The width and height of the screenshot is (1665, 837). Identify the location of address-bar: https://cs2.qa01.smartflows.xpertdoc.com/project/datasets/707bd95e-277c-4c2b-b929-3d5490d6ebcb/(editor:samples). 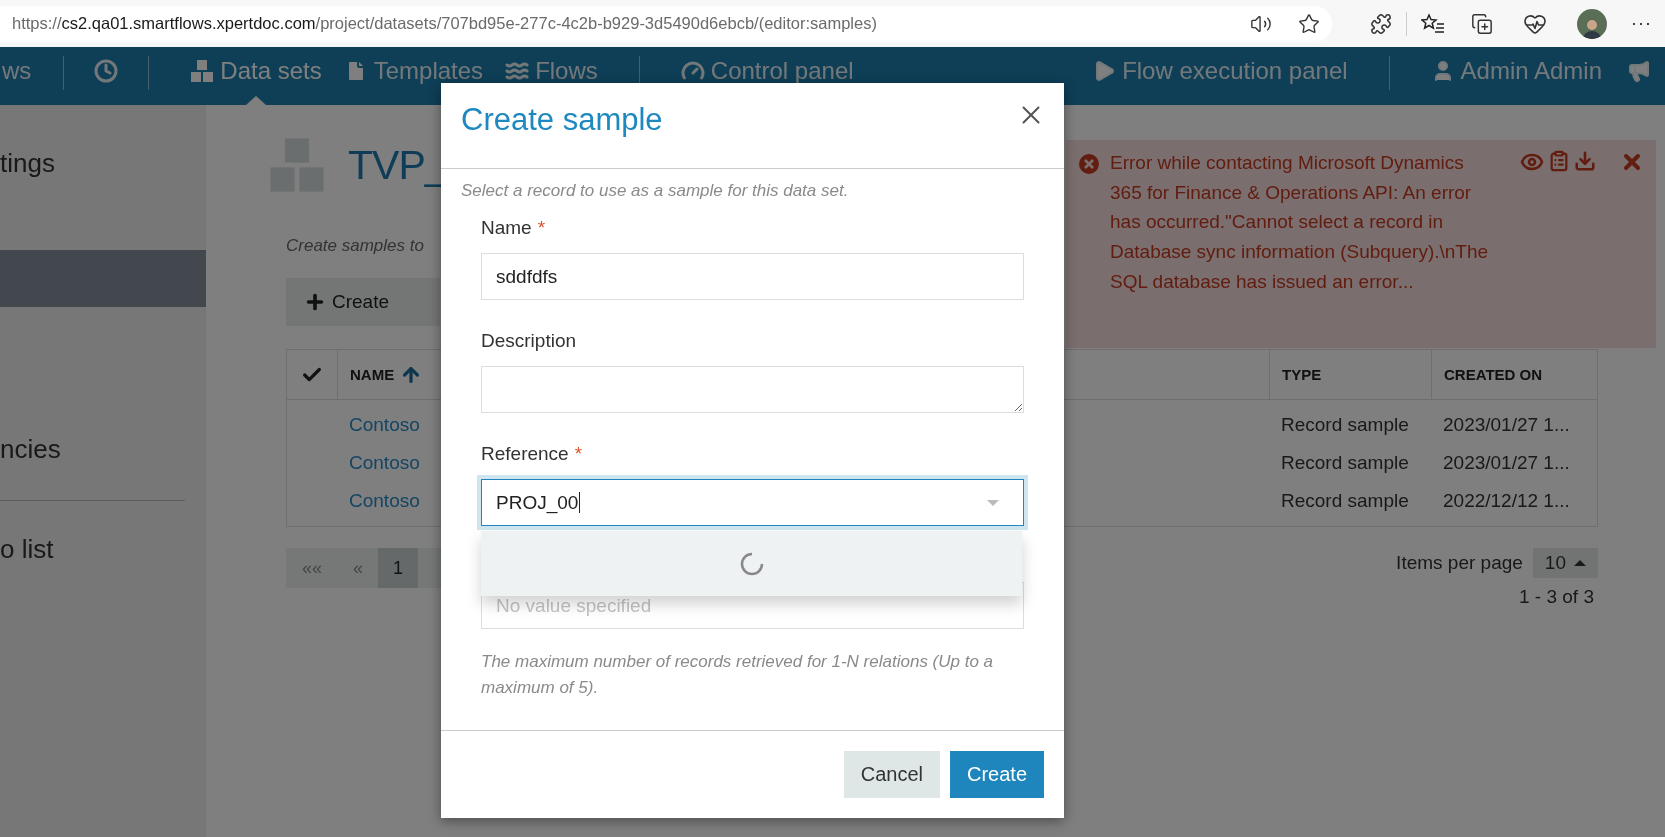
(666, 23).